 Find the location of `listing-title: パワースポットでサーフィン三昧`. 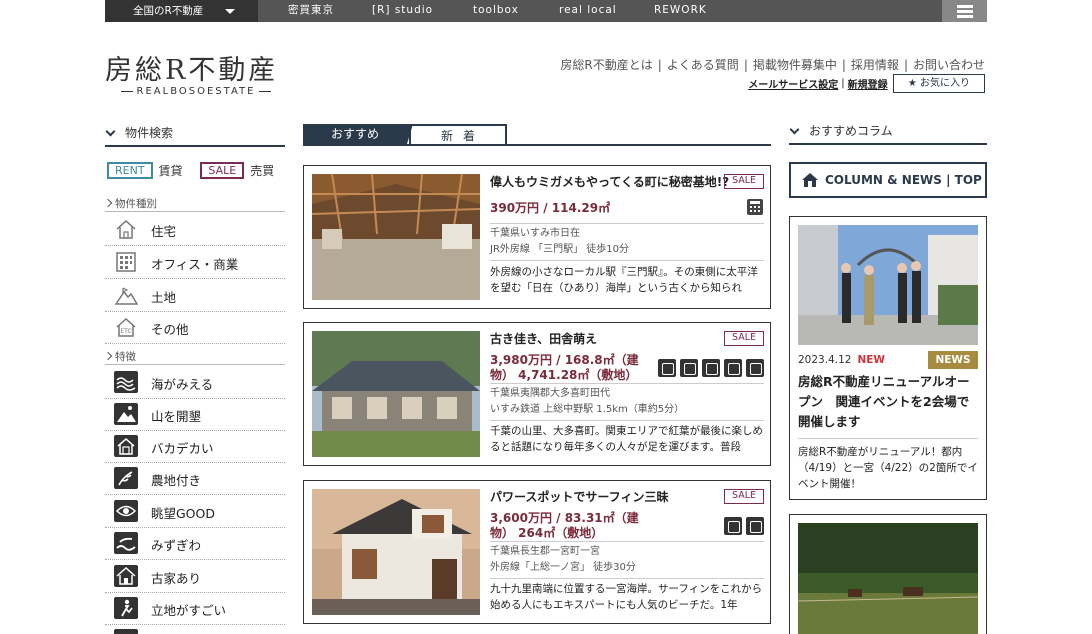

listing-title: パワースポットでサーフィン三昧 is located at coordinates (605, 497).